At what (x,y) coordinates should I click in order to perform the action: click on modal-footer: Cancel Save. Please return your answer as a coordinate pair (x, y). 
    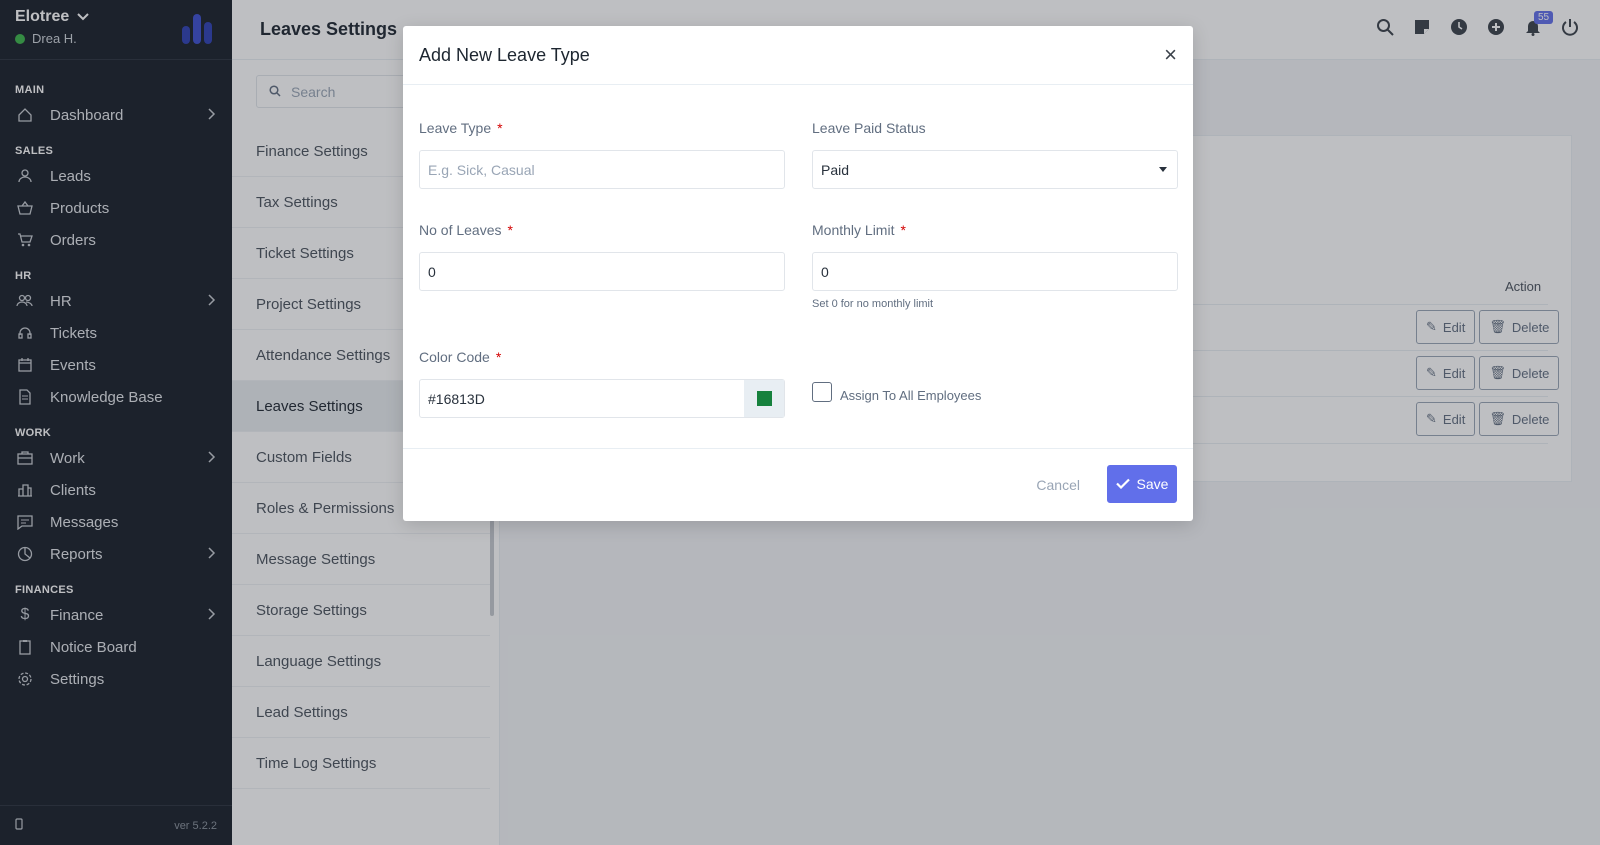
    Looking at the image, I should click on (798, 484).